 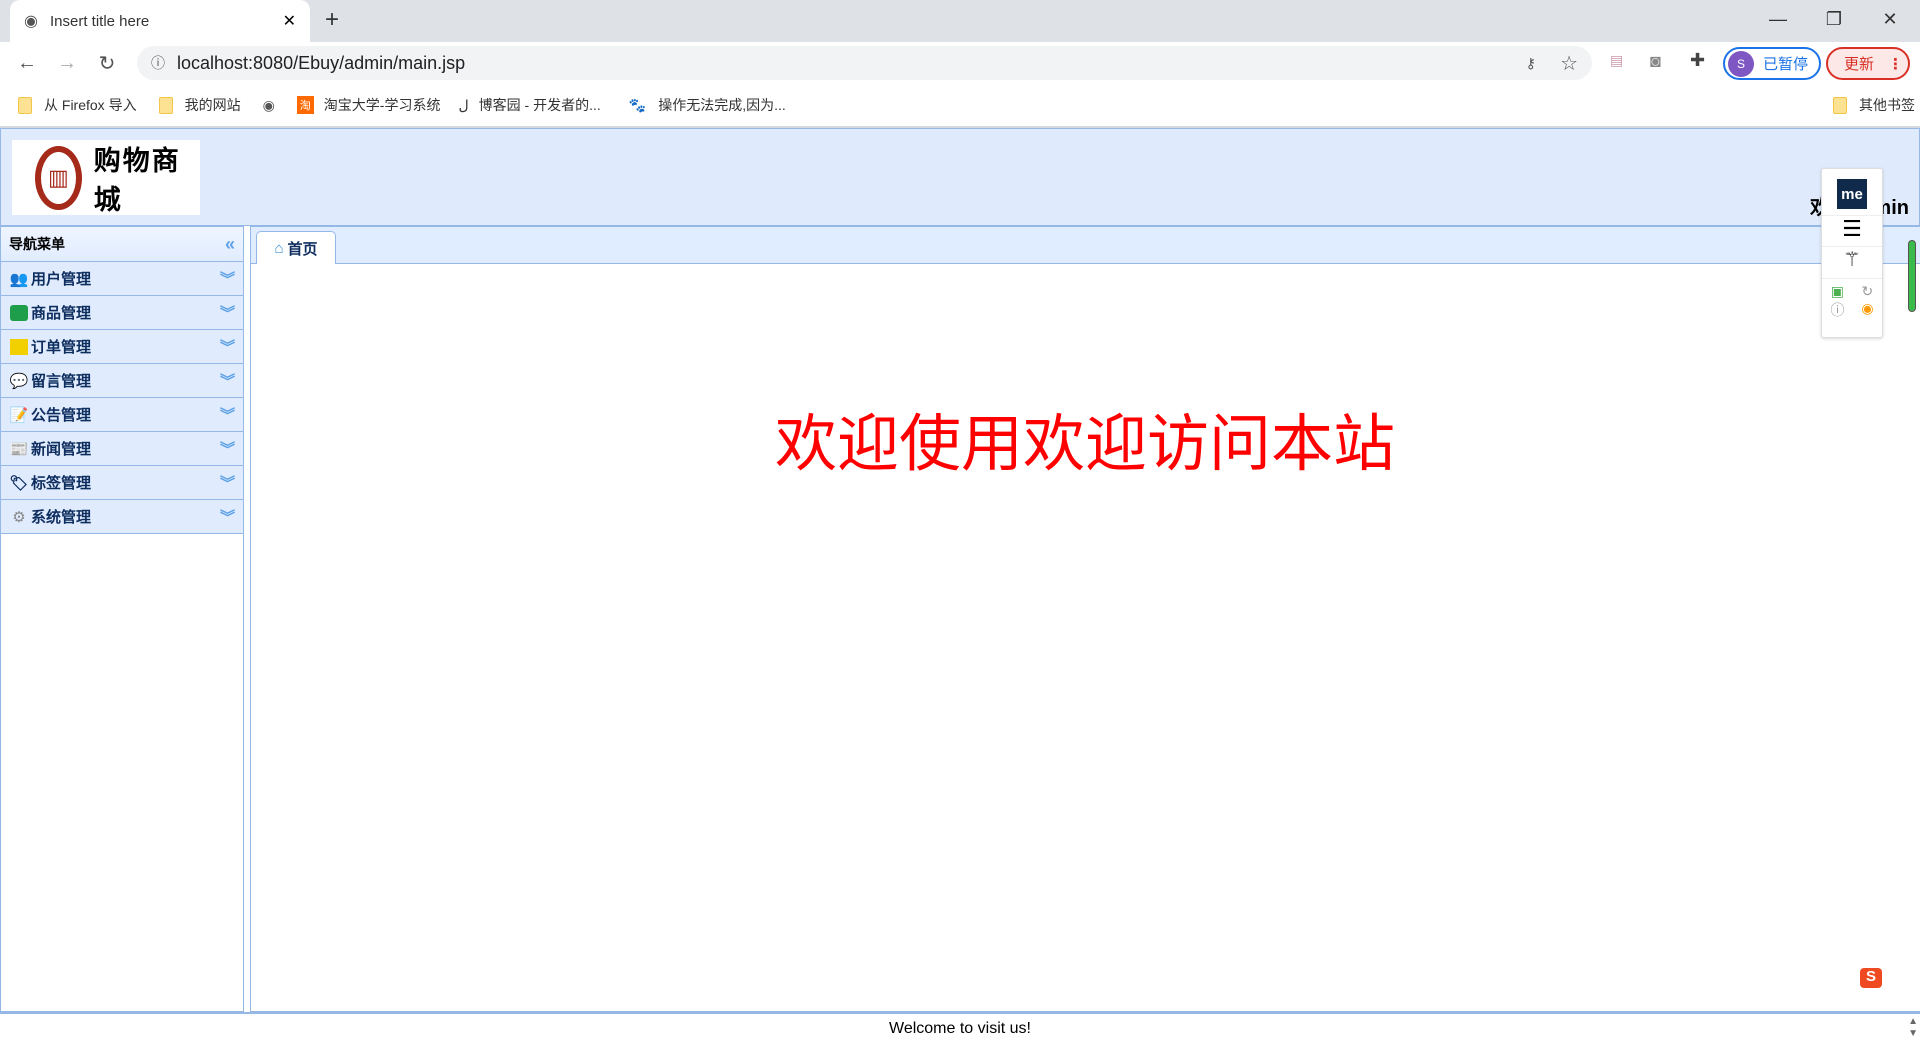 I want to click on scrollbar: ▲ ▼, so click(x=1913, y=1028).